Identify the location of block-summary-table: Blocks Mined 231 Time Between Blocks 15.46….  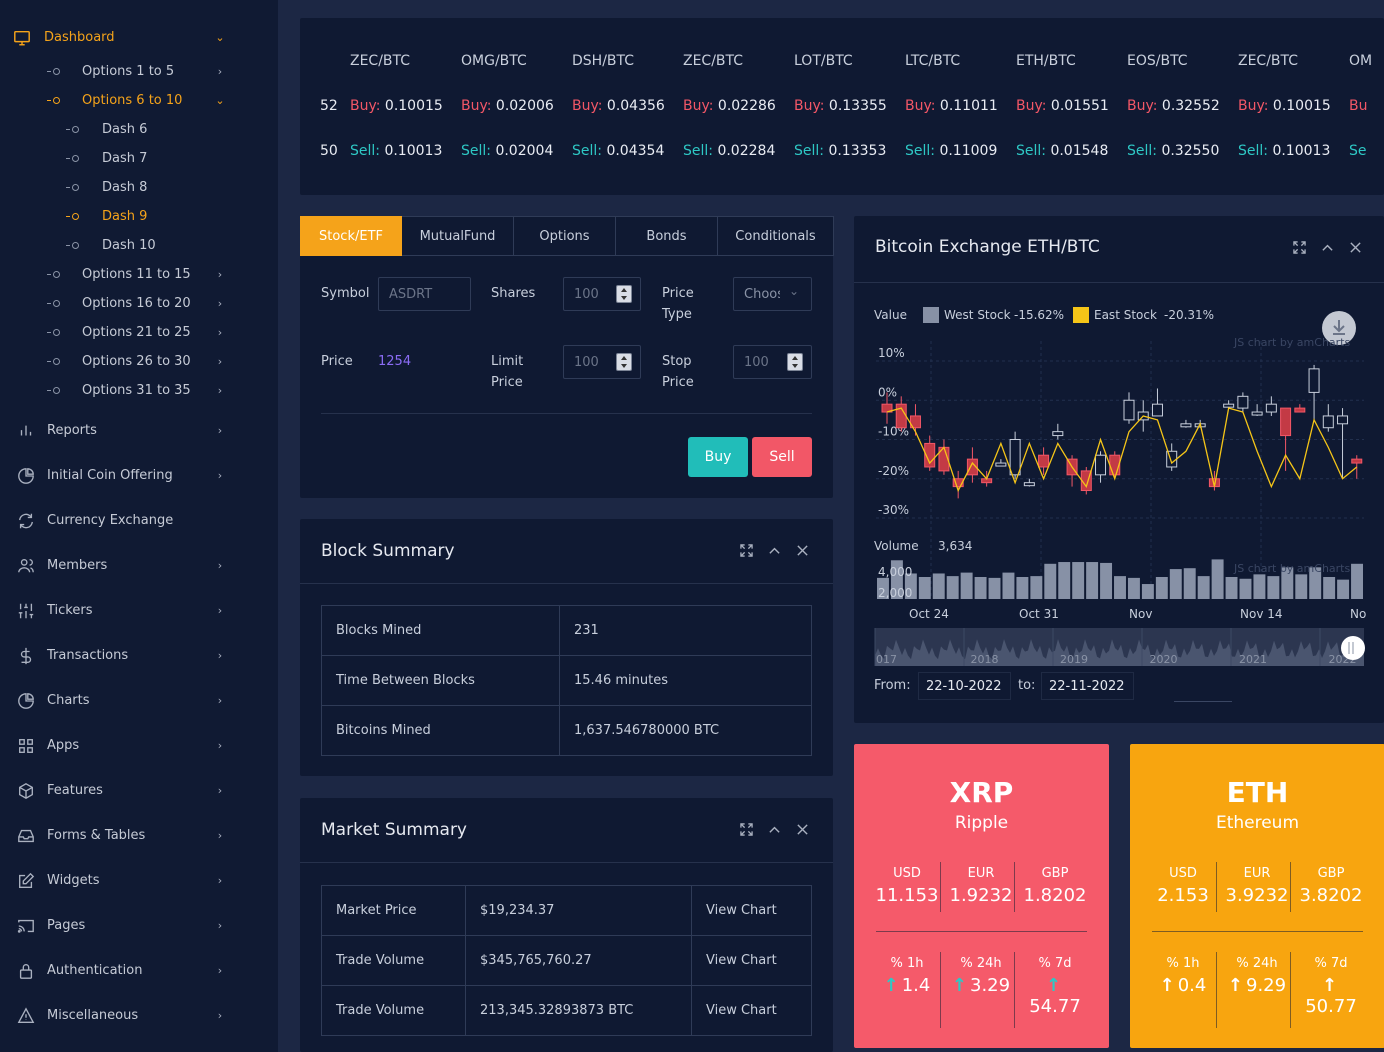
(566, 680).